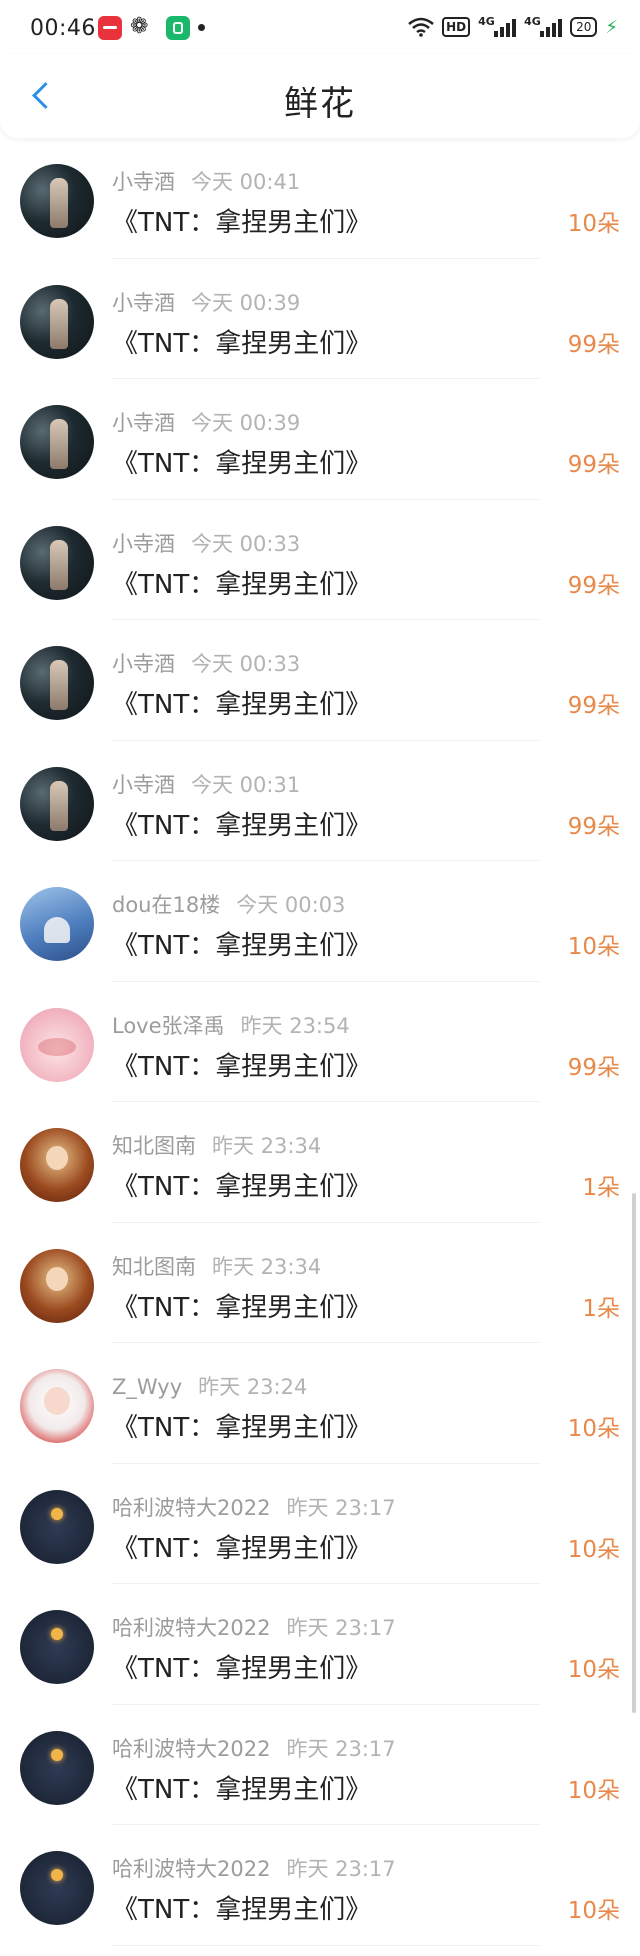 This screenshot has height=1956, width=640. Describe the element at coordinates (246, 302) in the screenshot. I see `timestamp: 今天 00:39` at that location.